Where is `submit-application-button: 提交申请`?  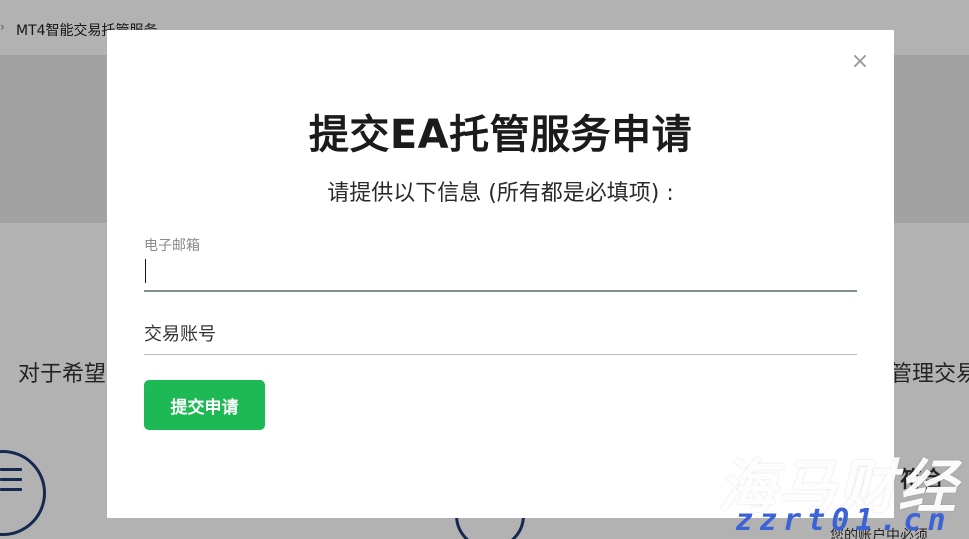
submit-application-button: 提交申请 is located at coordinates (204, 405).